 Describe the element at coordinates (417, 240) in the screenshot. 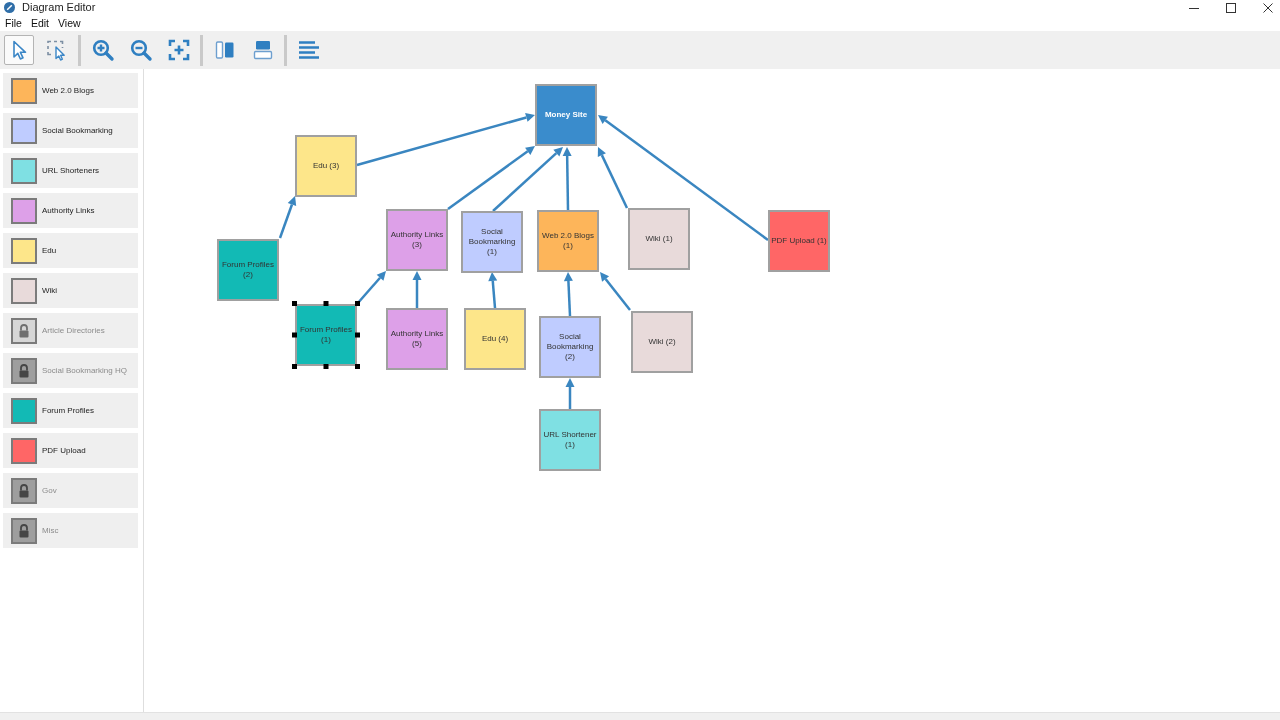

I see `diagram-node: Authority Links (3)` at that location.